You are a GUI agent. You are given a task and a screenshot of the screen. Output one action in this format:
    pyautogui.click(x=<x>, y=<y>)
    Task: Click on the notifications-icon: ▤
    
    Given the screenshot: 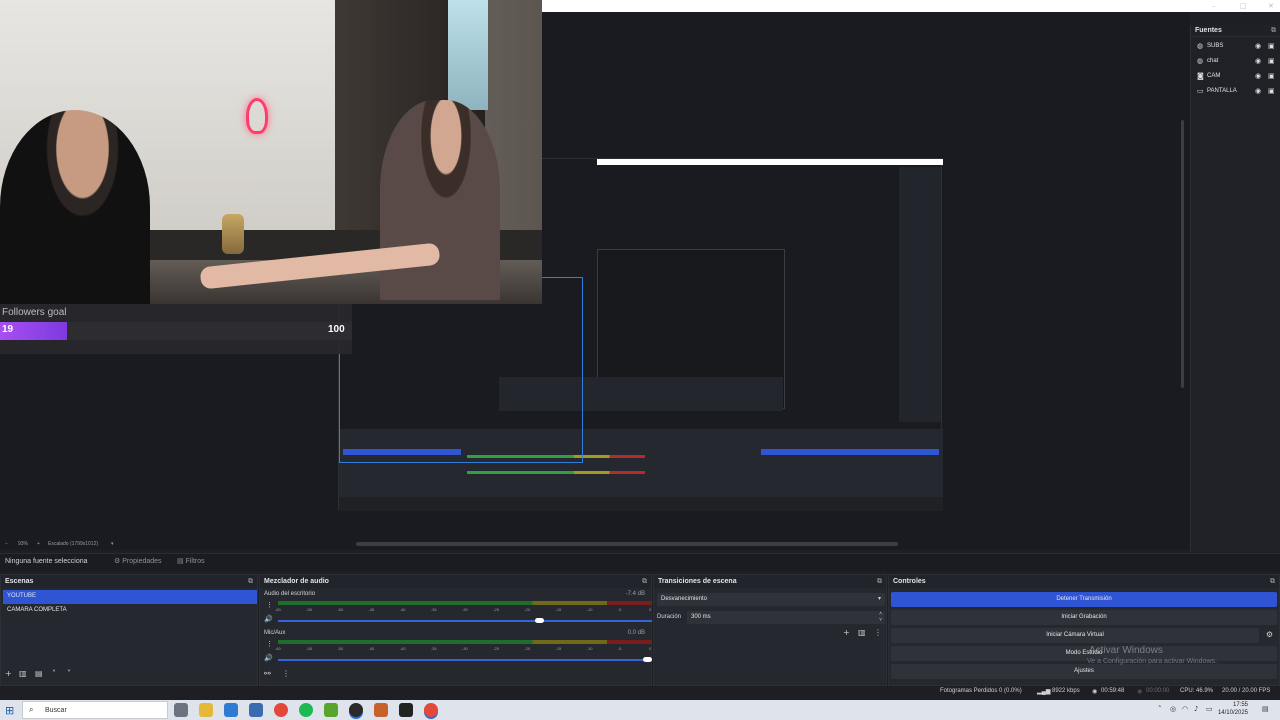 What is the action you would take?
    pyautogui.click(x=1265, y=709)
    